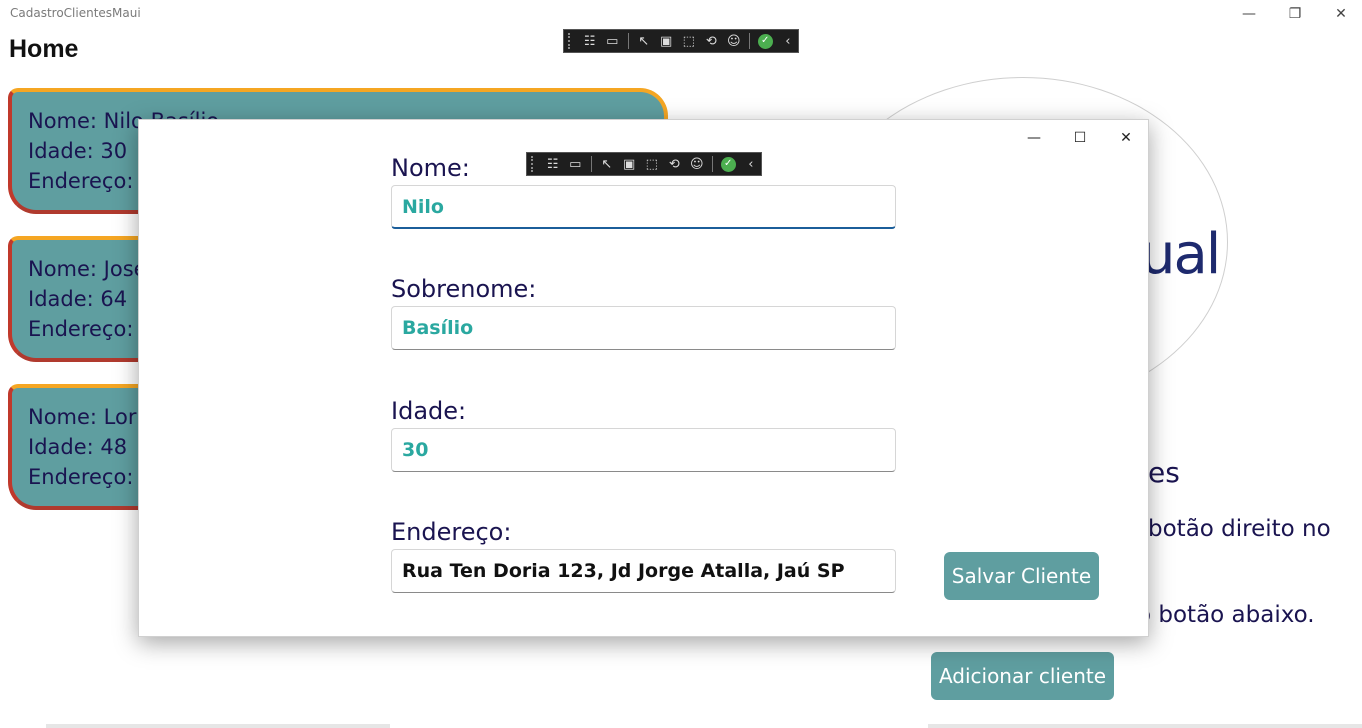 The height and width of the screenshot is (728, 1362). Describe the element at coordinates (643, 450) in the screenshot. I see `idade-input` at that location.